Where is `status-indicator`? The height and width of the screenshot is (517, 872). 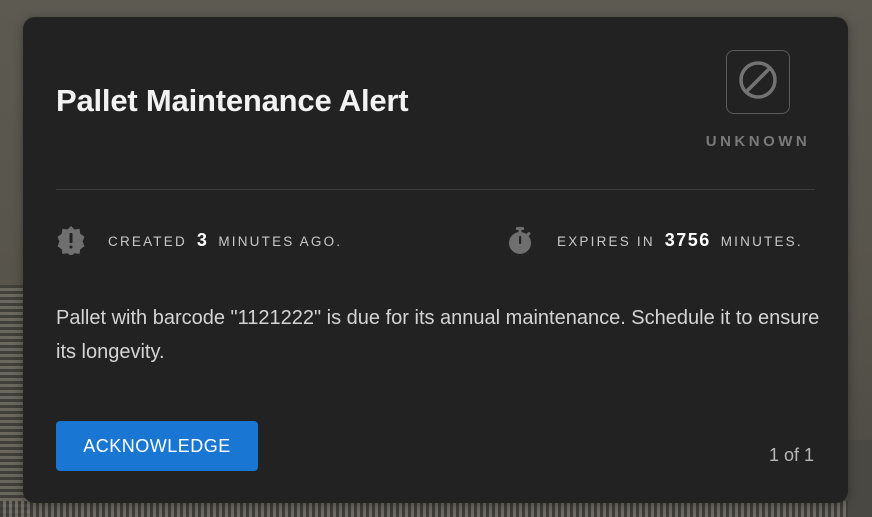 status-indicator is located at coordinates (758, 82).